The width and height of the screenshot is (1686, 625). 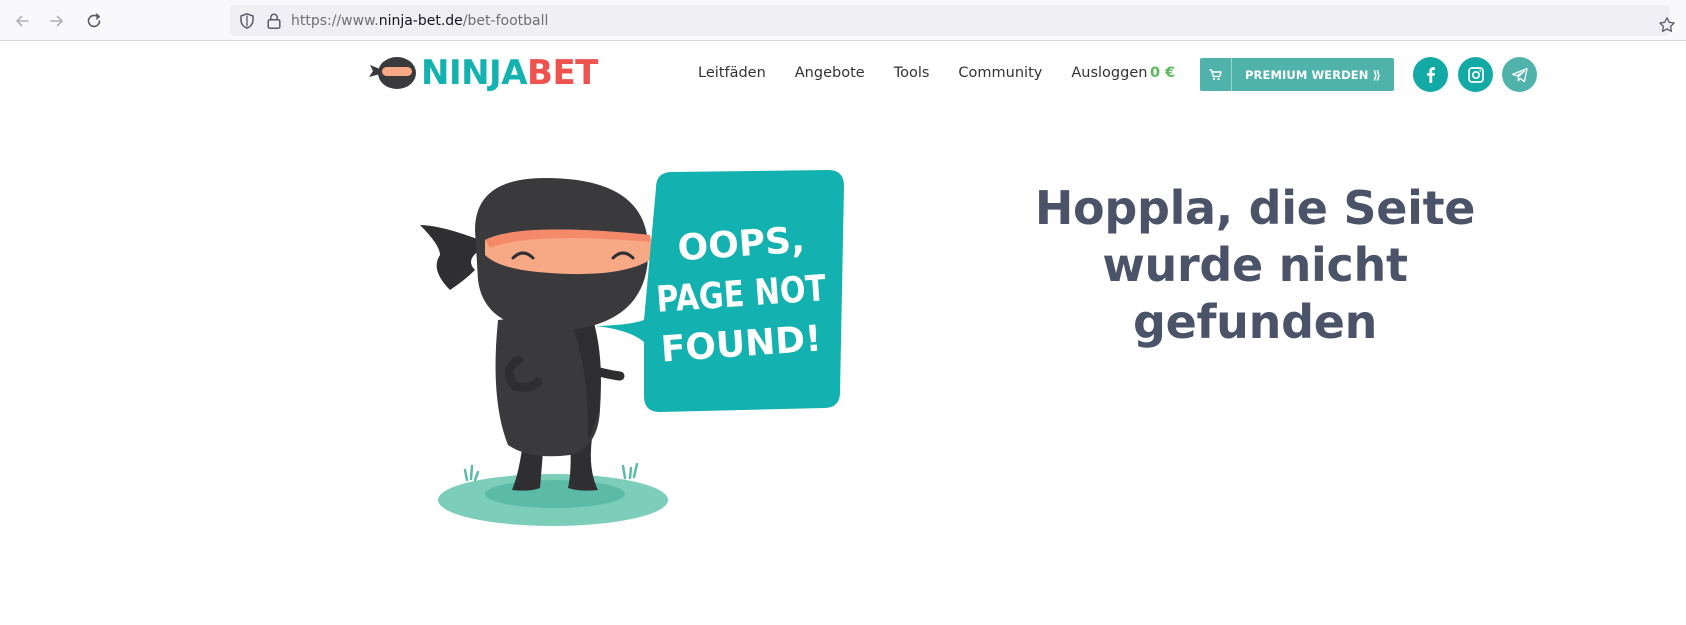 What do you see at coordinates (392, 73) in the screenshot?
I see `ninja-head-logo-icon` at bounding box center [392, 73].